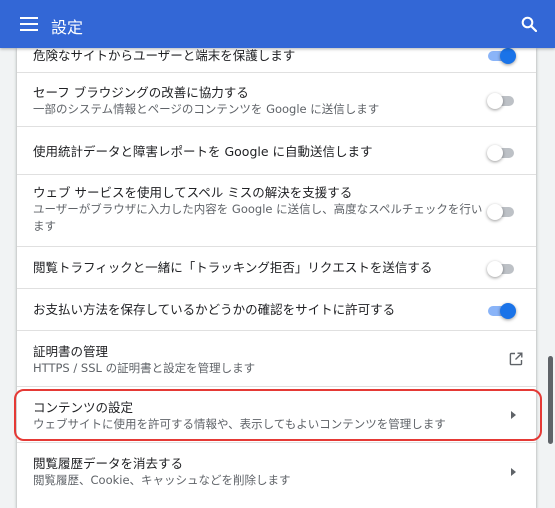 This screenshot has height=508, width=555. I want to click on app-toolbar: 設定, so click(277, 24).